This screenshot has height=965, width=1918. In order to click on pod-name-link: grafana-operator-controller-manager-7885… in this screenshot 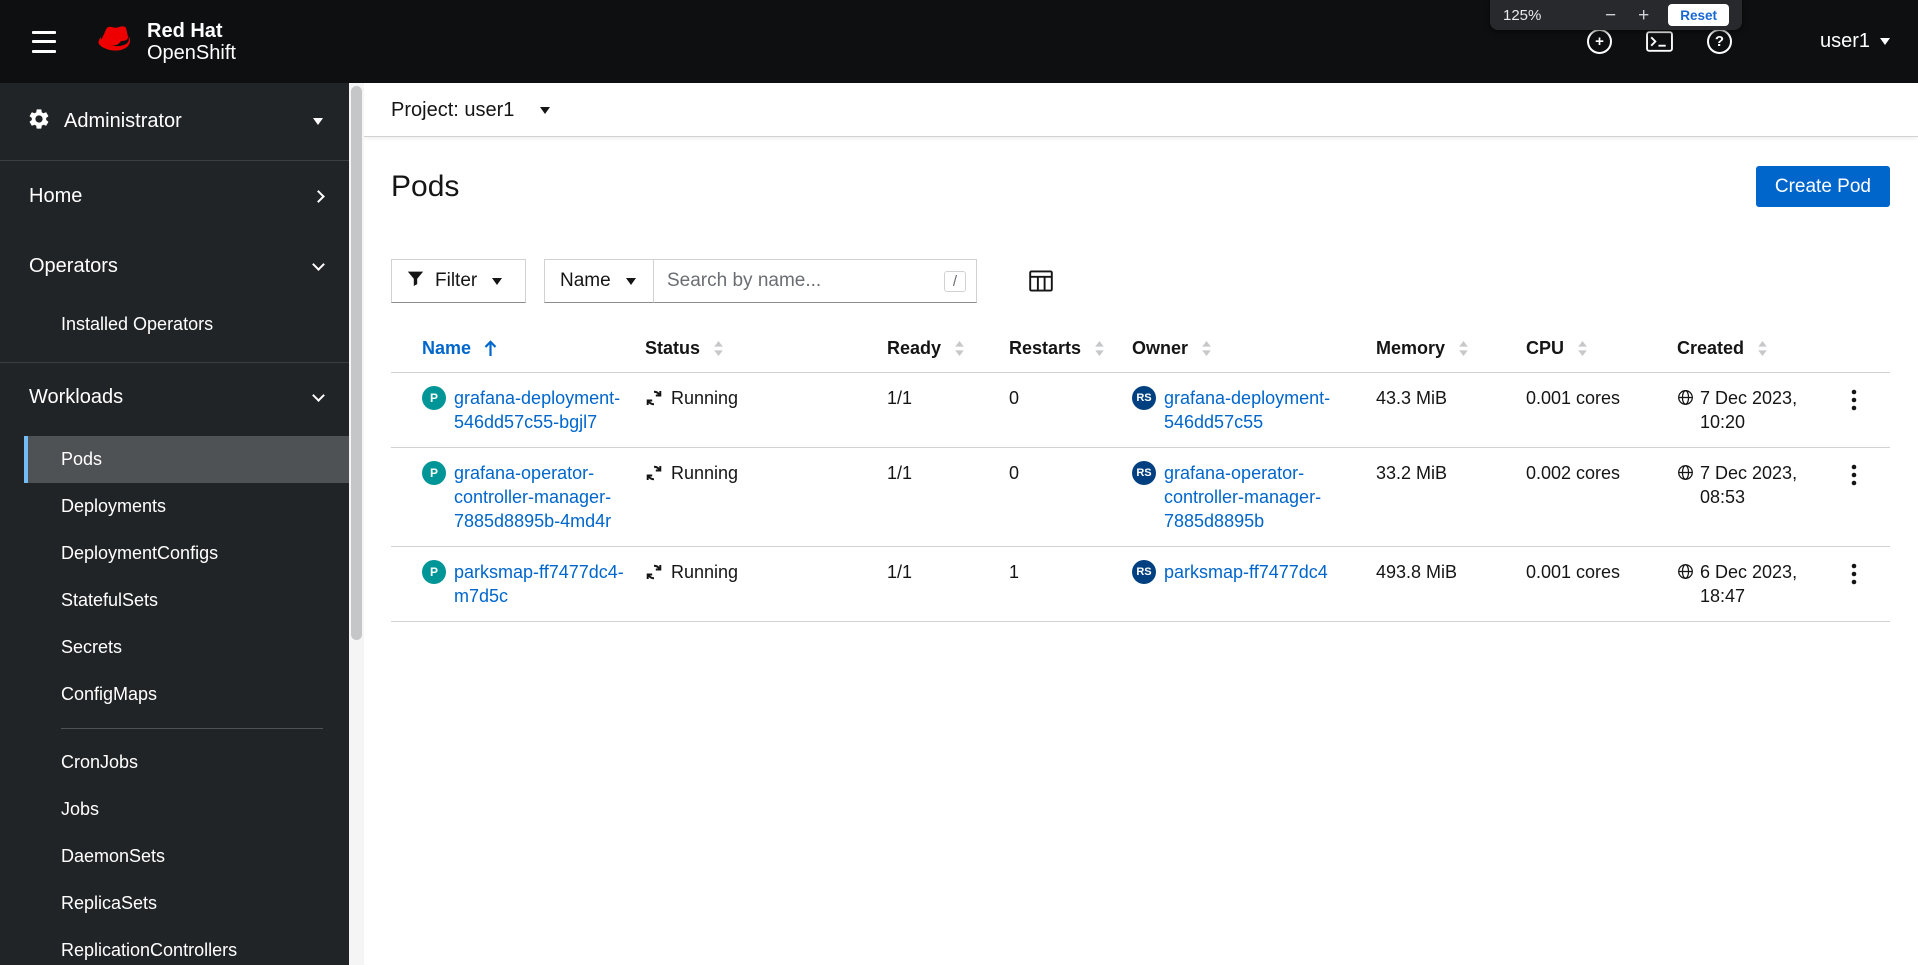, I will do `click(545, 497)`.